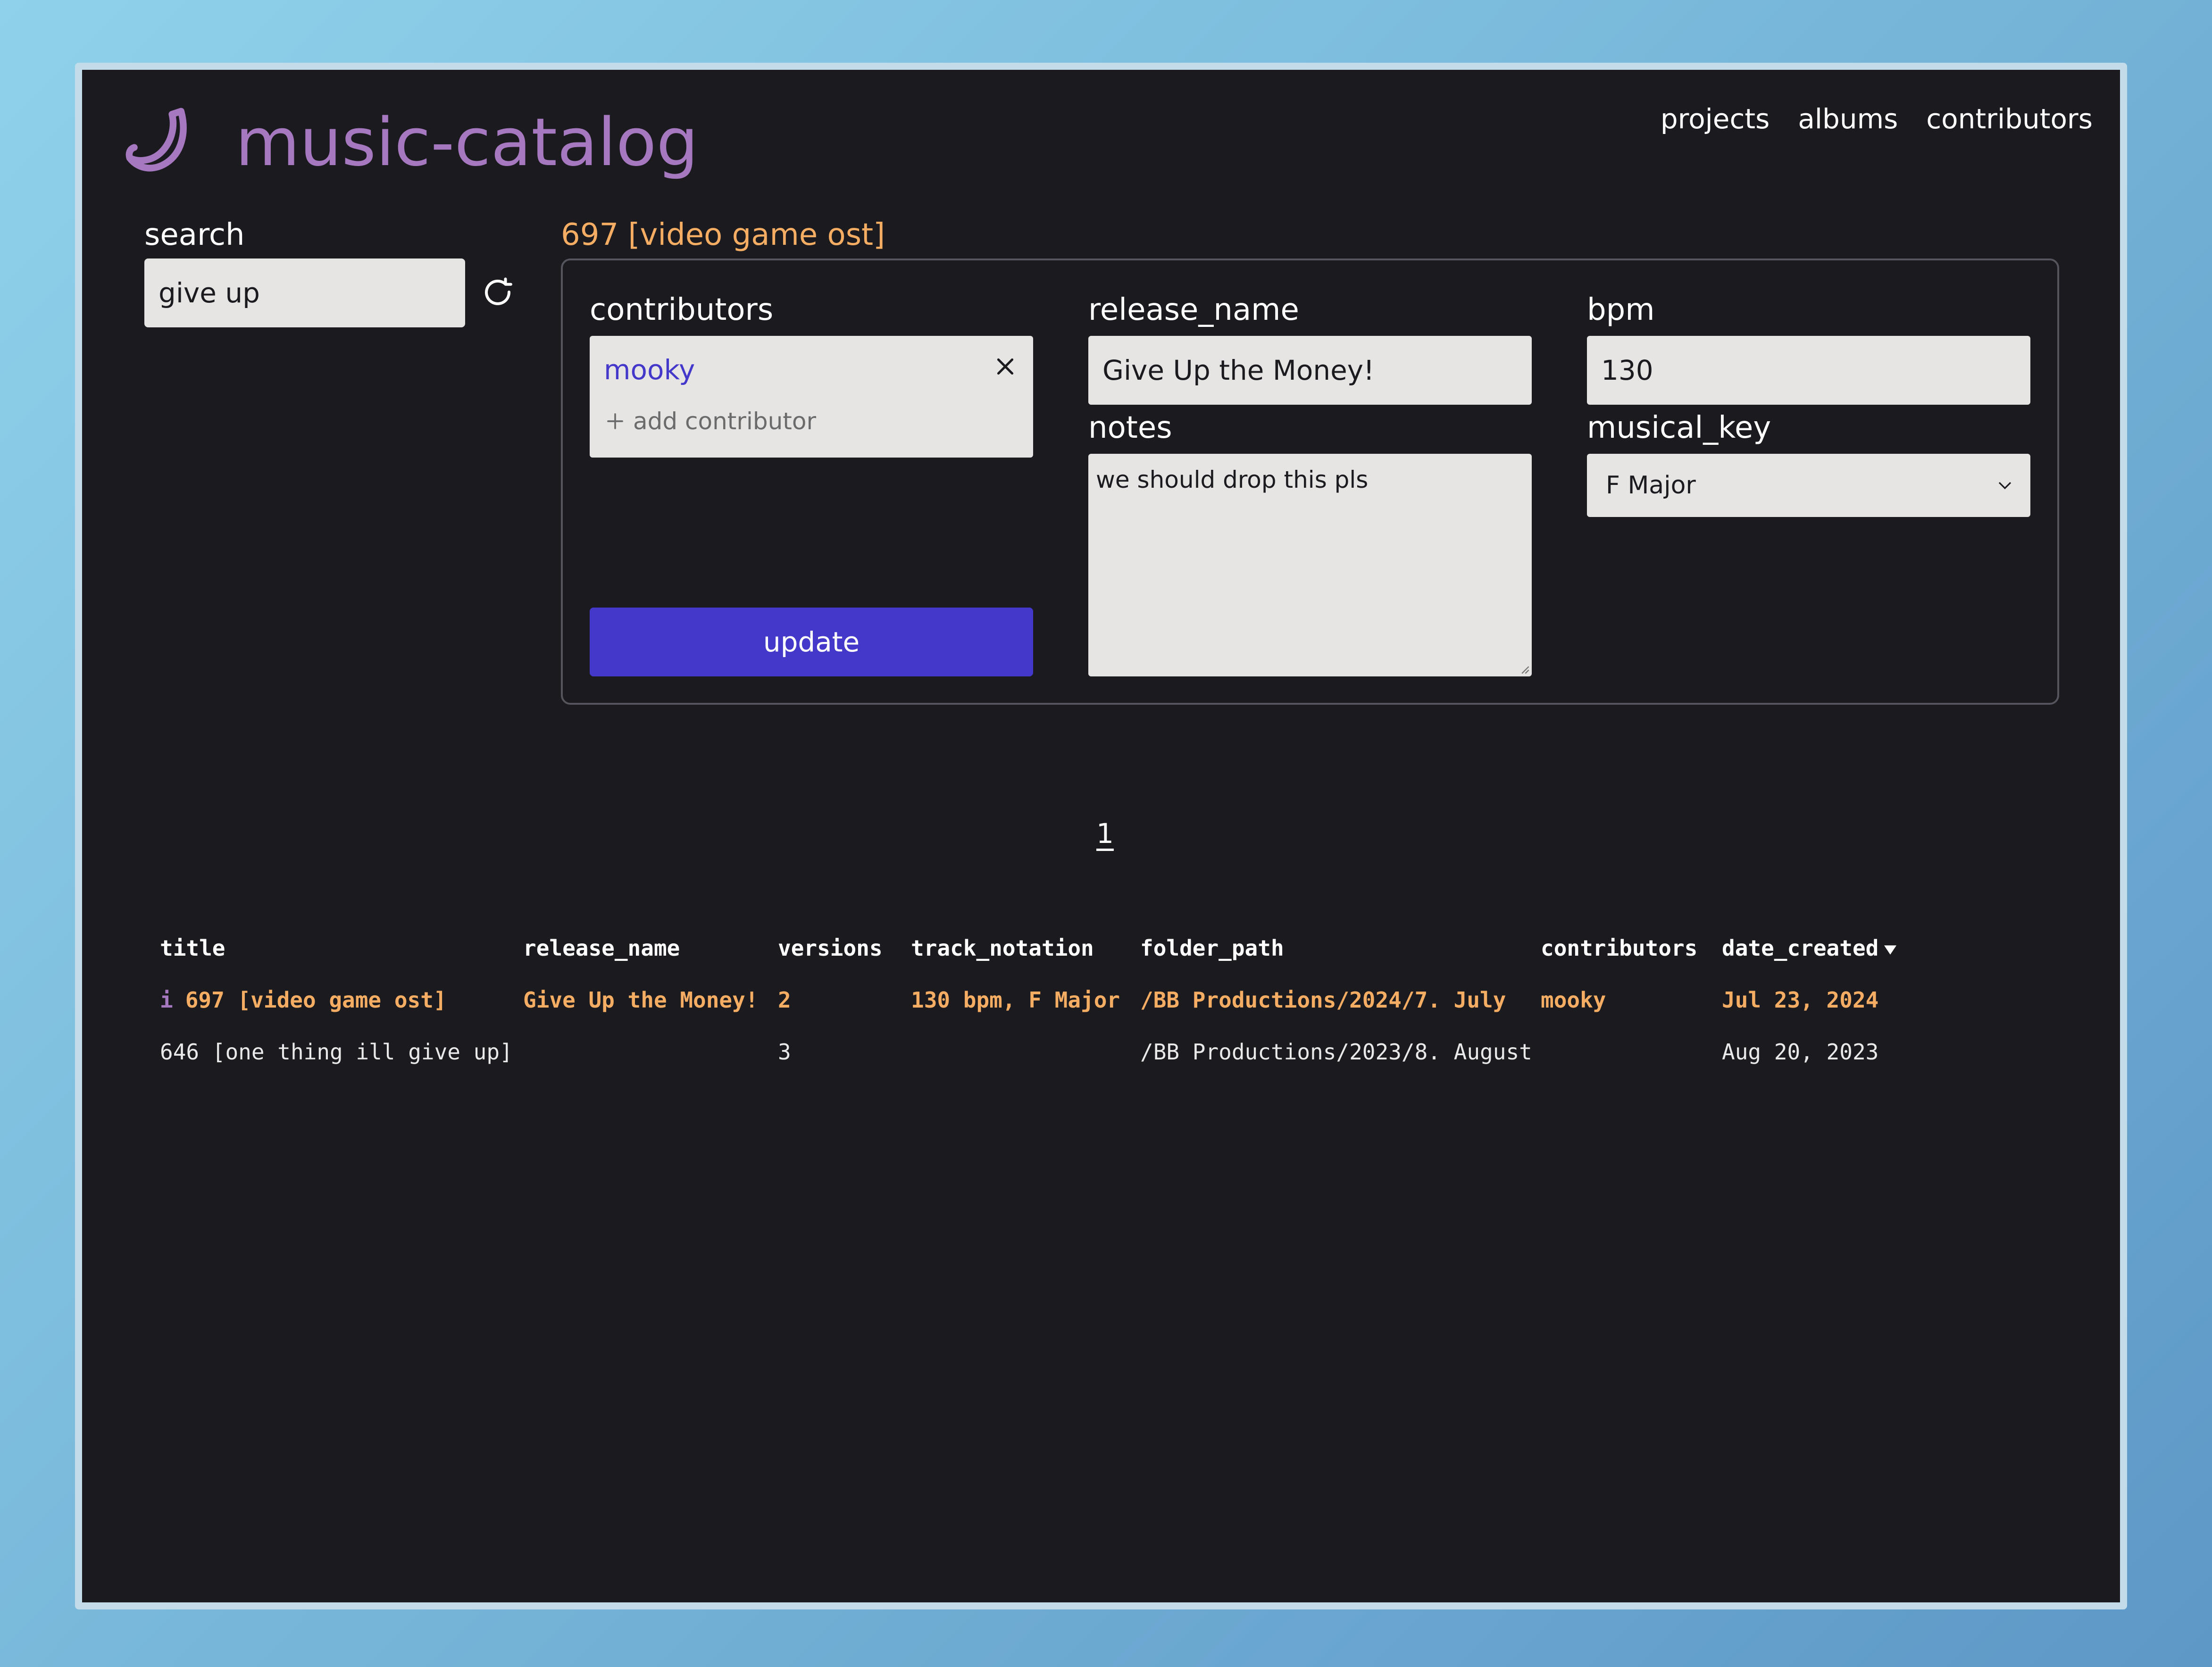 The height and width of the screenshot is (1667, 2212). I want to click on column-header-folder-path: folder_path, so click(1212, 948).